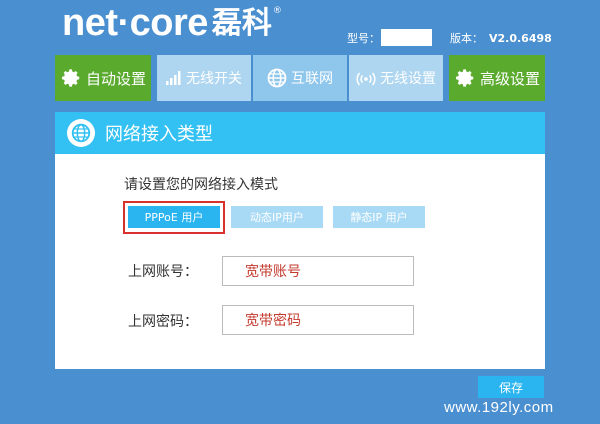 Image resolution: width=600 pixels, height=424 pixels. What do you see at coordinates (318, 271) in the screenshot?
I see `account-input` at bounding box center [318, 271].